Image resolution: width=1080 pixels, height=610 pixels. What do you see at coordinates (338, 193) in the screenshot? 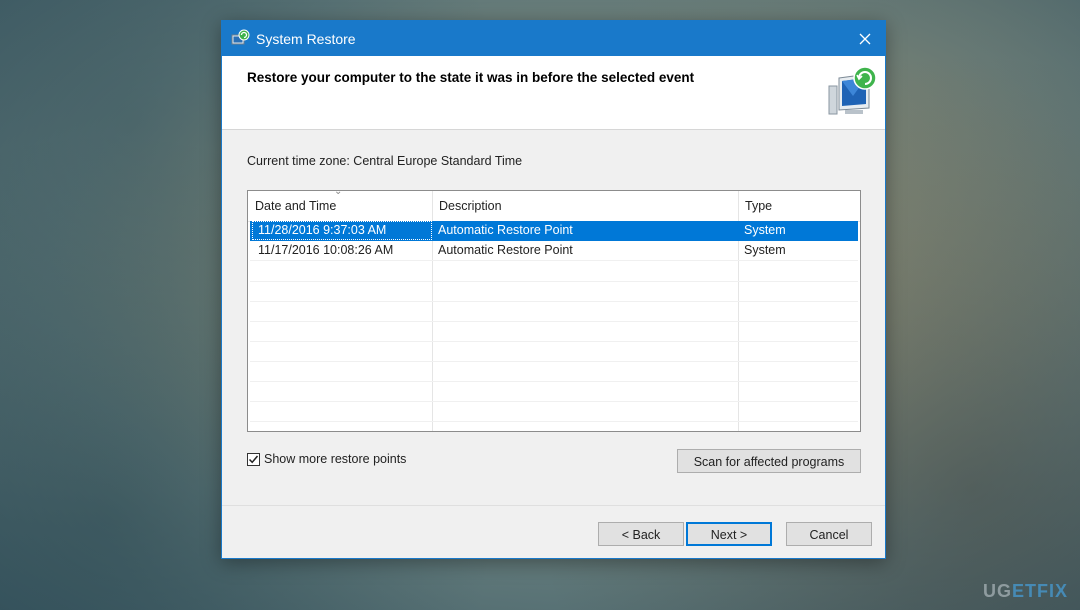
I see `sort-caret-icon: ⌄` at bounding box center [338, 193].